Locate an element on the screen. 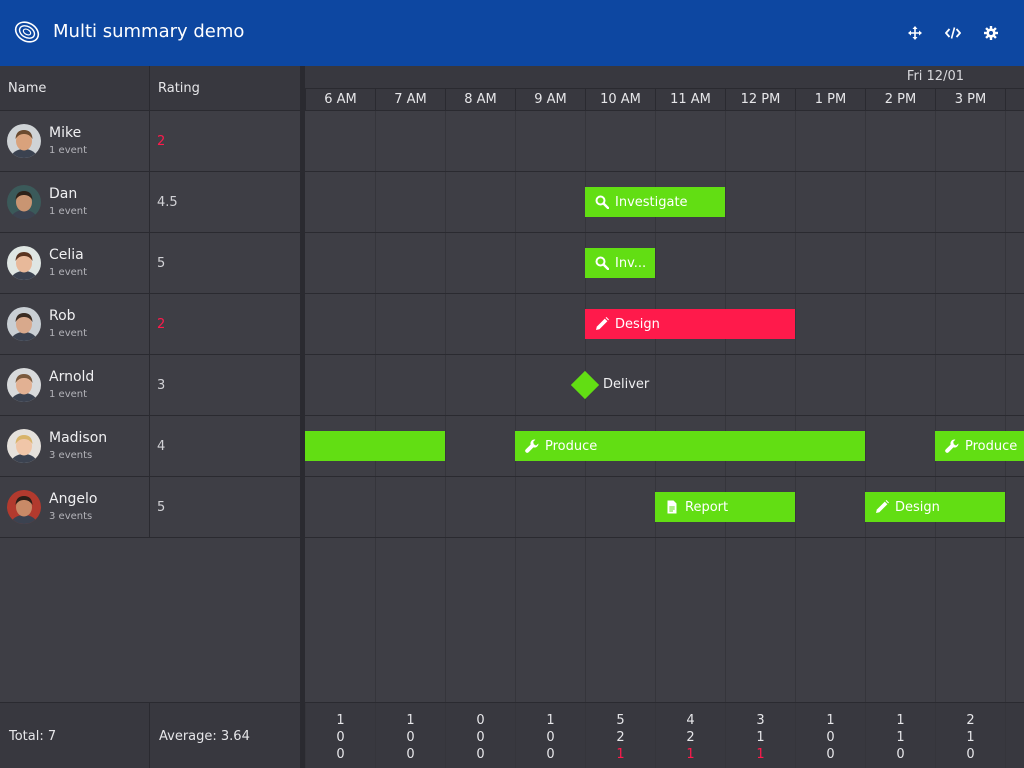 This screenshot has height=768, width=1024. column-header-name: Name is located at coordinates (75, 88).